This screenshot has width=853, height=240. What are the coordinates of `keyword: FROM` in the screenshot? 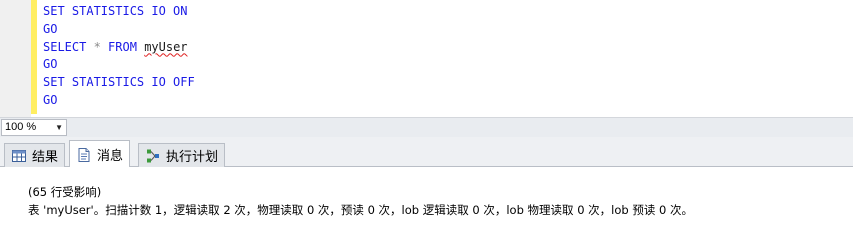 It's located at (122, 46).